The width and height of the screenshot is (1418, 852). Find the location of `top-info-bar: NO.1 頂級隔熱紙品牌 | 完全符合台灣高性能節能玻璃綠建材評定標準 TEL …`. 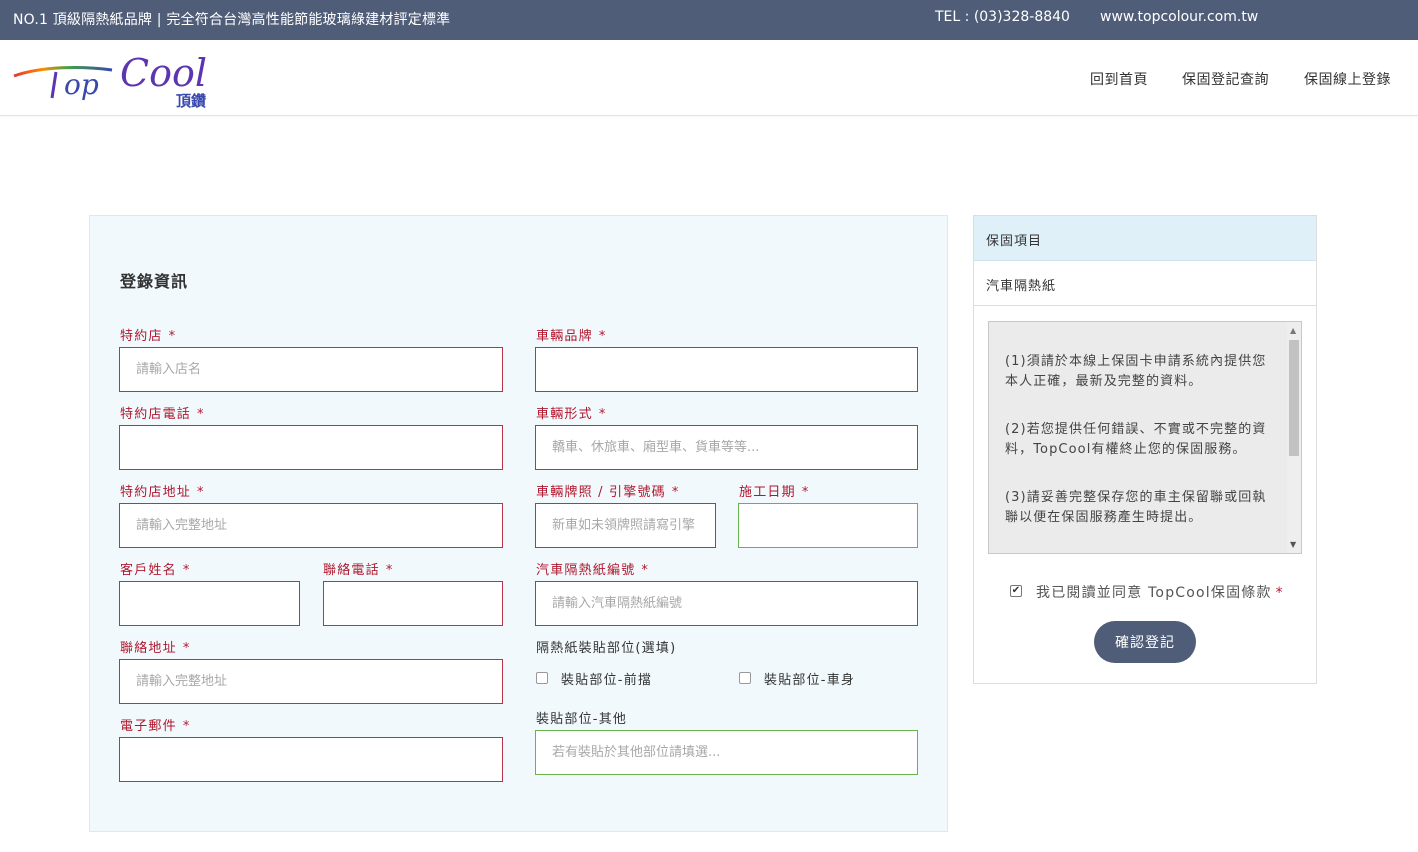

top-info-bar: NO.1 頂級隔熱紙品牌 | 完全符合台灣高性能節能玻璃綠建材評定標準 TEL … is located at coordinates (709, 20).